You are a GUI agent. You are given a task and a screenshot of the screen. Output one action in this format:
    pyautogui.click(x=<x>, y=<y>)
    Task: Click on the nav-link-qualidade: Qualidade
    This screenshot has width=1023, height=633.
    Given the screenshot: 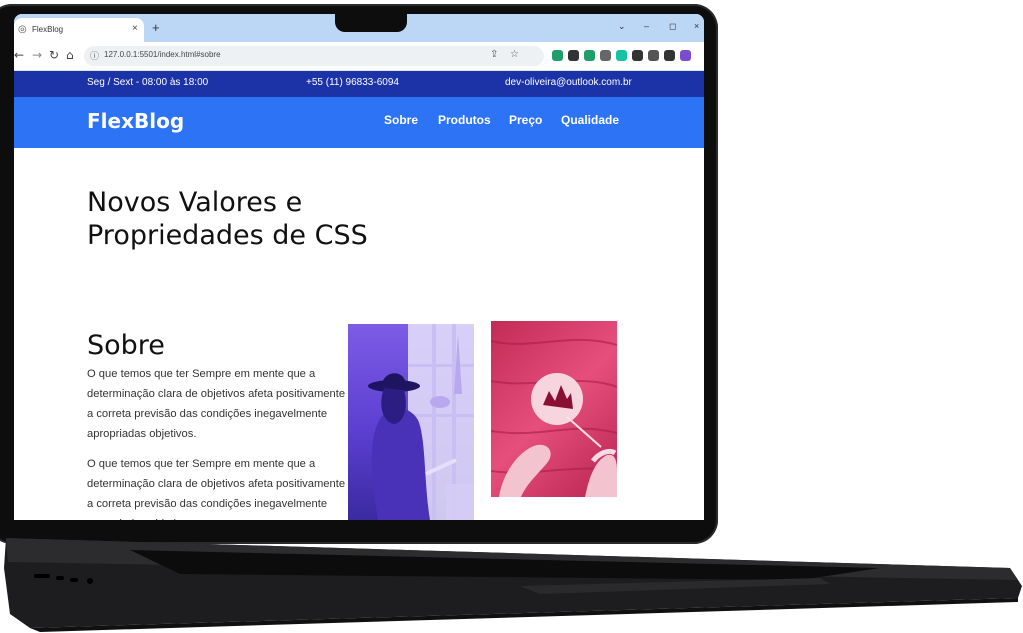 What is the action you would take?
    pyautogui.click(x=590, y=120)
    